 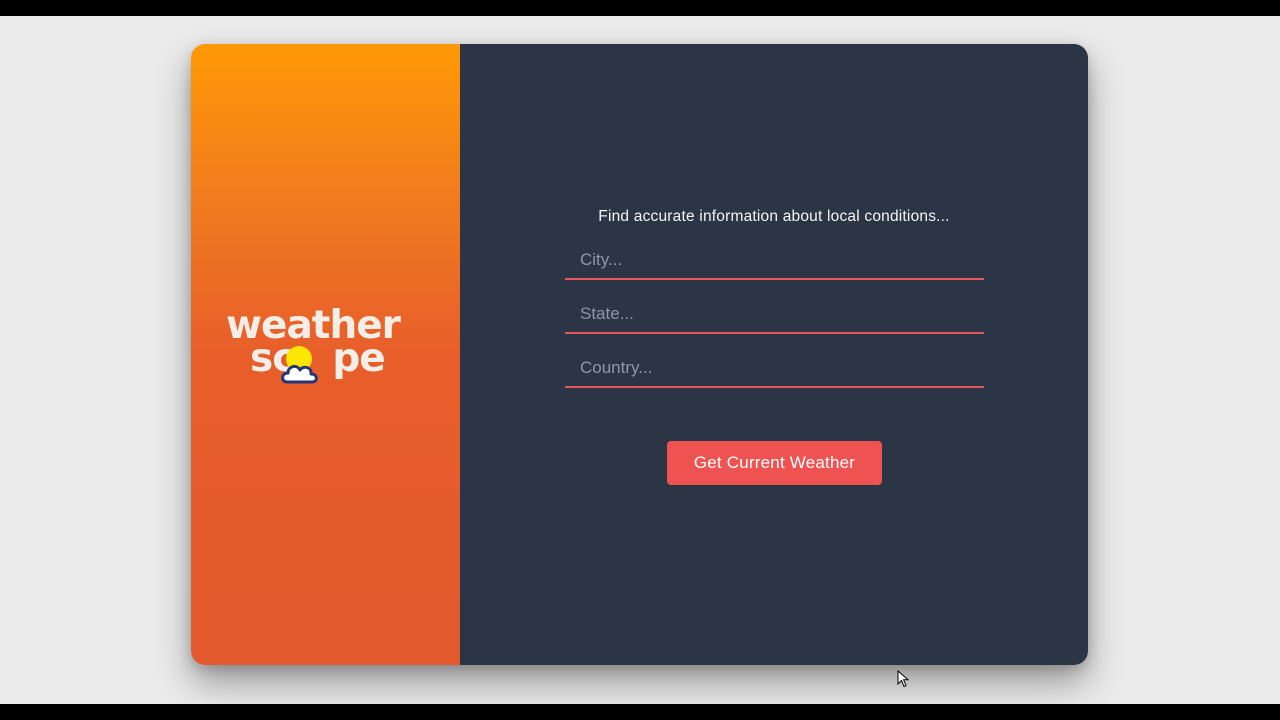 What do you see at coordinates (774, 463) in the screenshot?
I see `get-weather-button: Get Current Weather` at bounding box center [774, 463].